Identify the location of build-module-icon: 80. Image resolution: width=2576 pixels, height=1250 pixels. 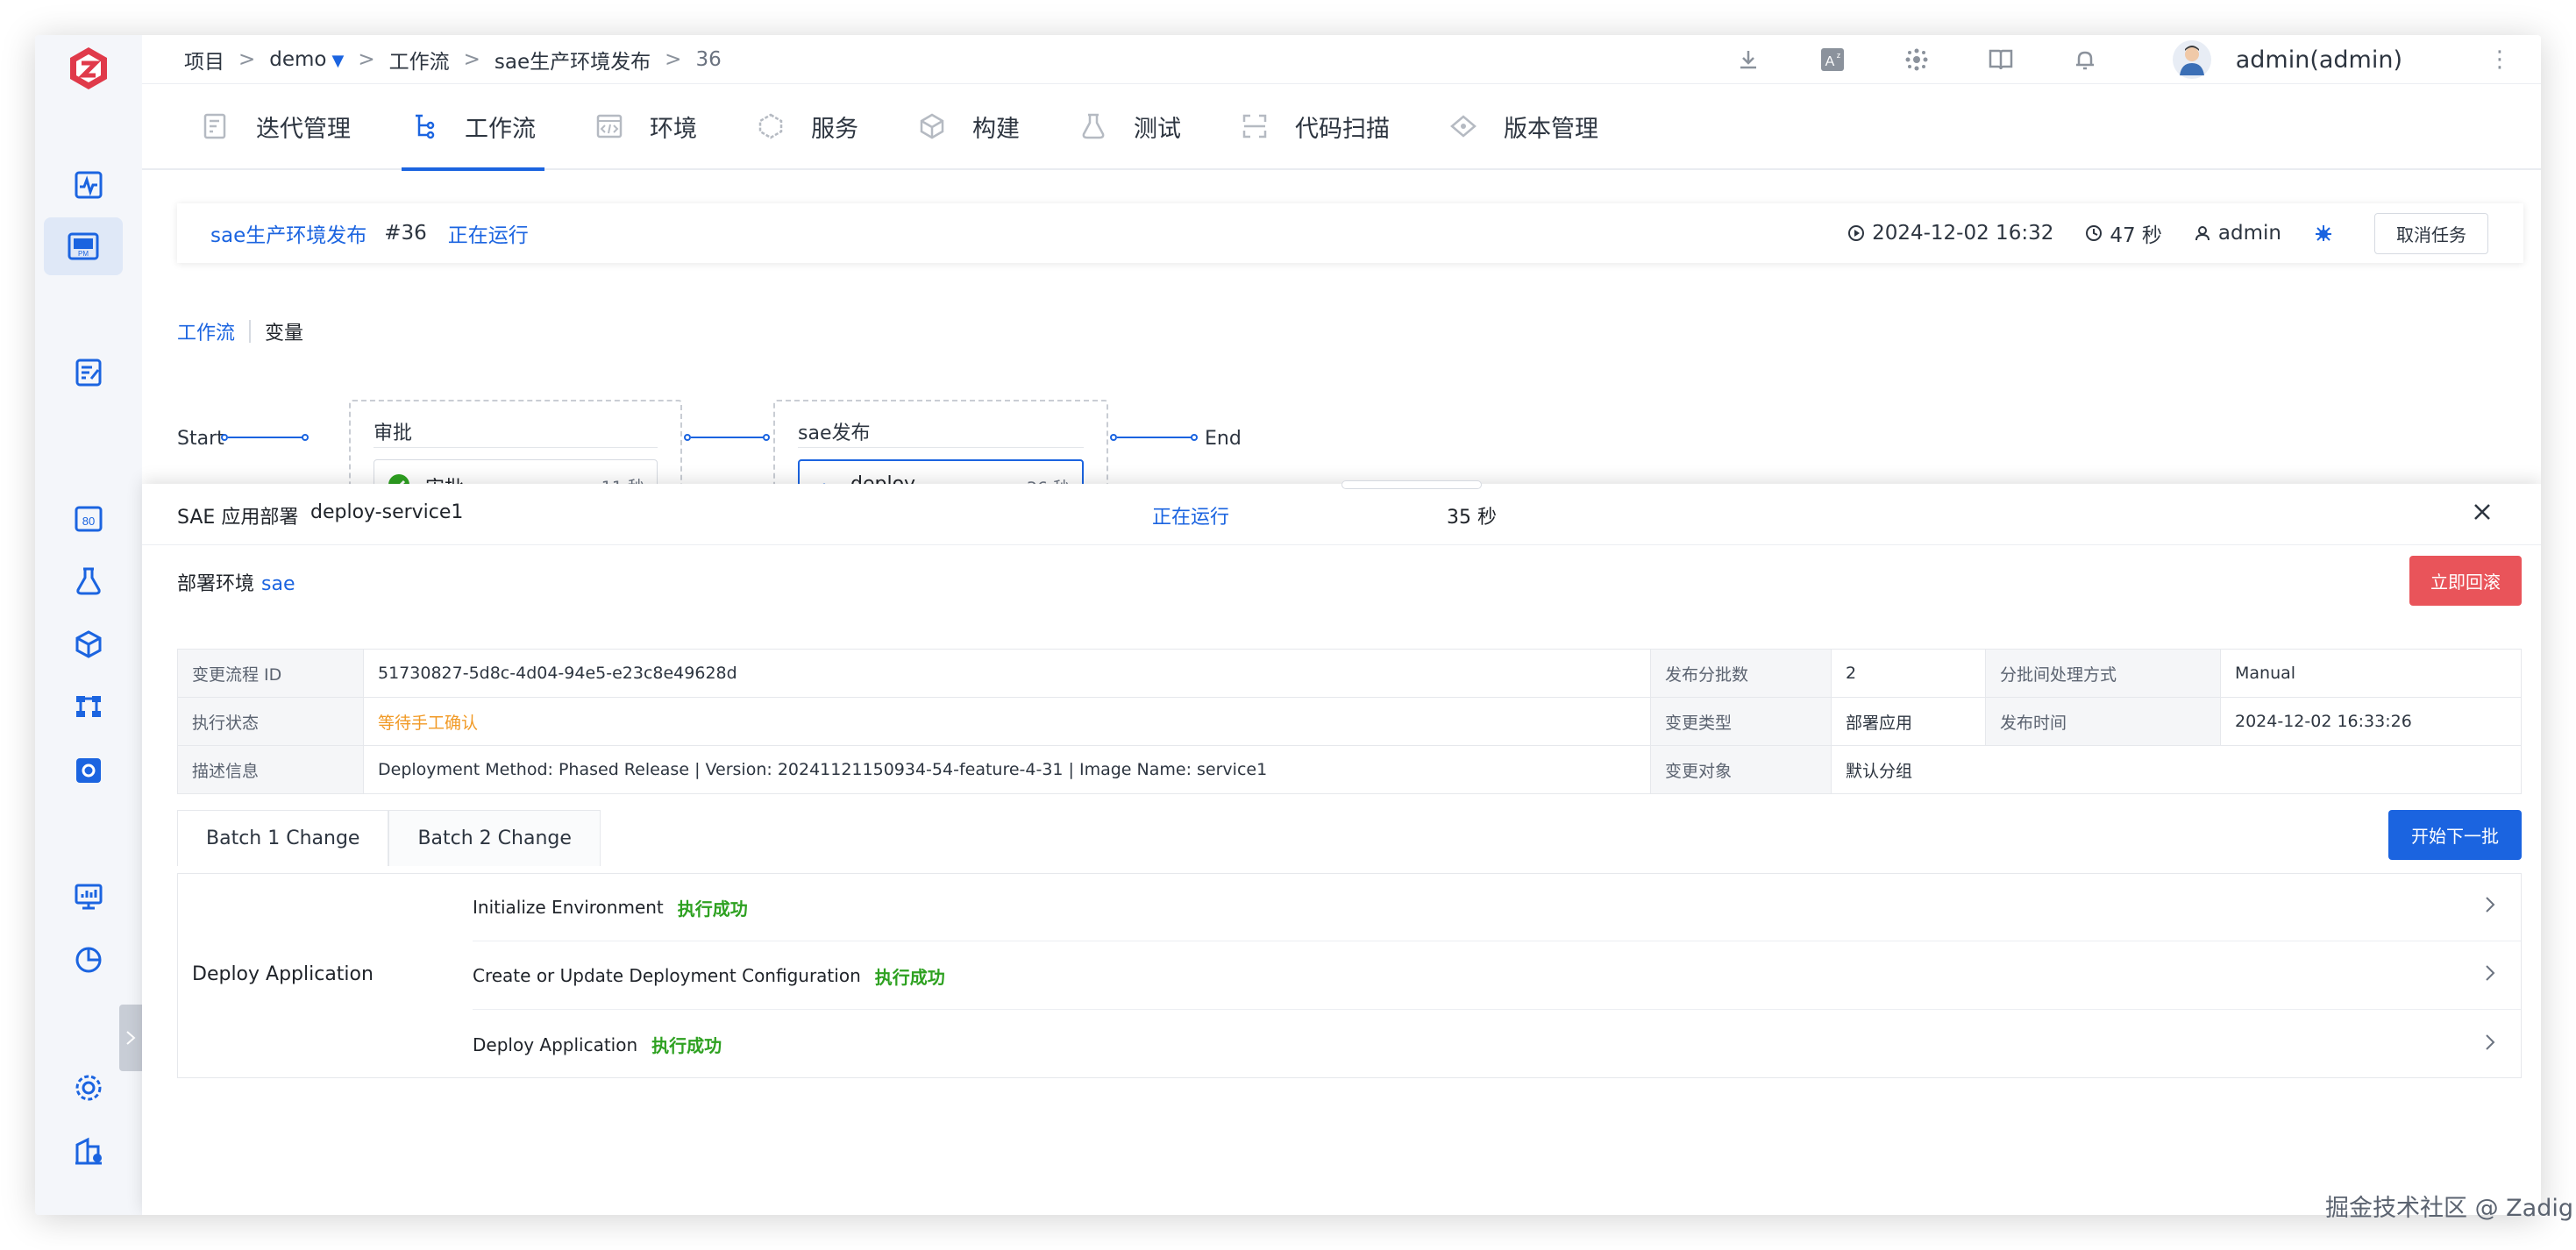
(88, 519).